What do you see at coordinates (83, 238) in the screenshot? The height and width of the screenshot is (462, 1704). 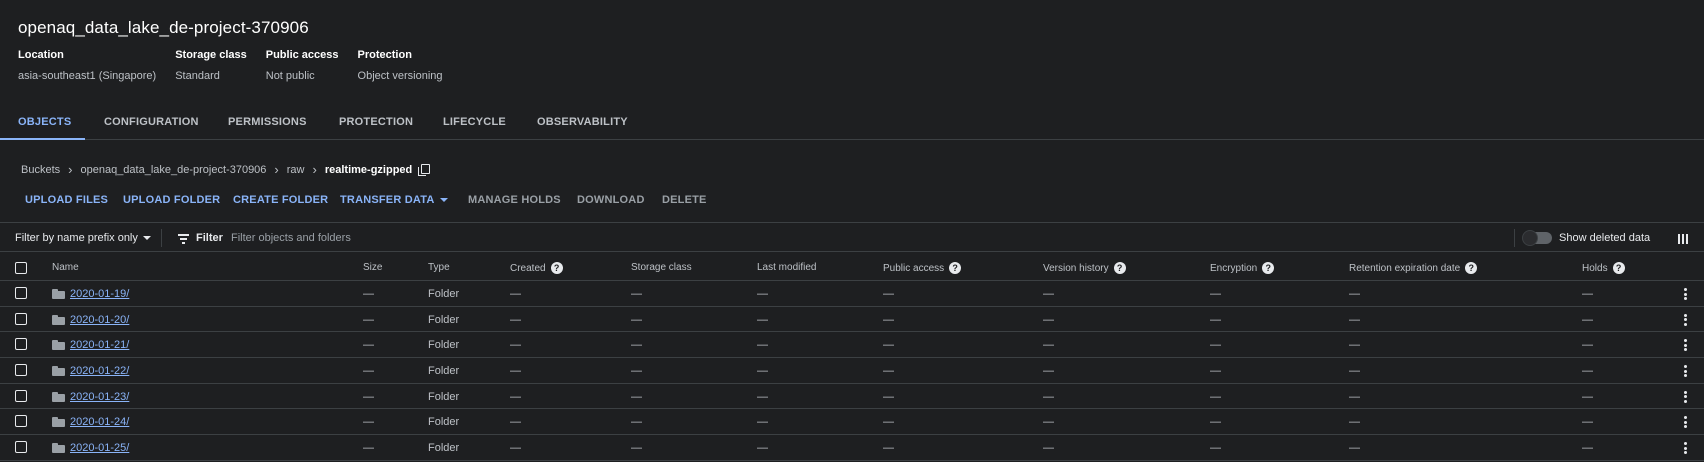 I see `prefix-filter-dropdown: Filter by name prefix only` at bounding box center [83, 238].